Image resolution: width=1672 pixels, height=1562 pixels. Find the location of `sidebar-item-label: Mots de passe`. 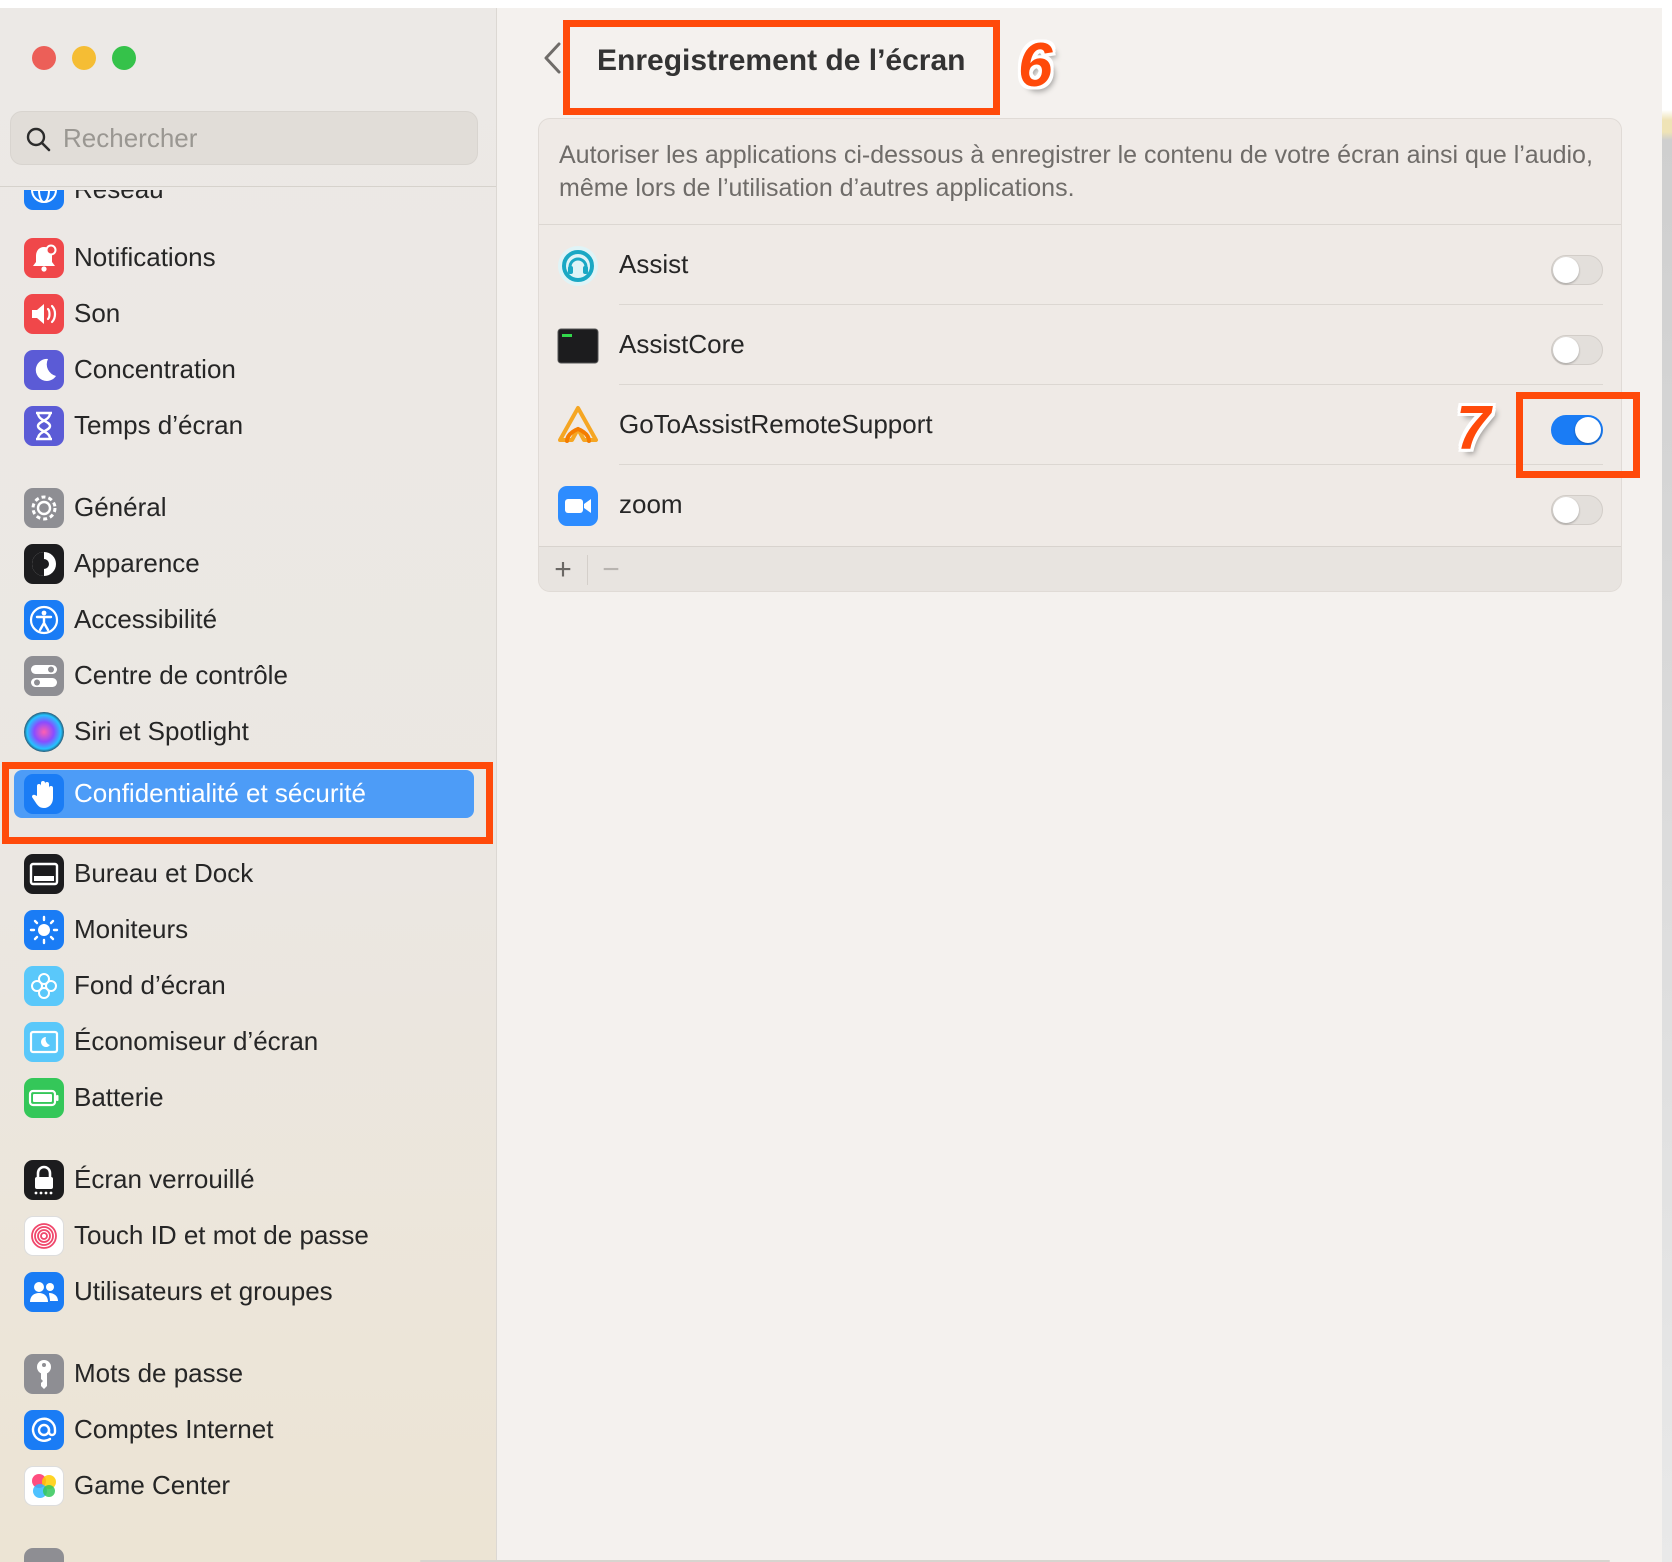

sidebar-item-label: Mots de passe is located at coordinates (159, 1373).